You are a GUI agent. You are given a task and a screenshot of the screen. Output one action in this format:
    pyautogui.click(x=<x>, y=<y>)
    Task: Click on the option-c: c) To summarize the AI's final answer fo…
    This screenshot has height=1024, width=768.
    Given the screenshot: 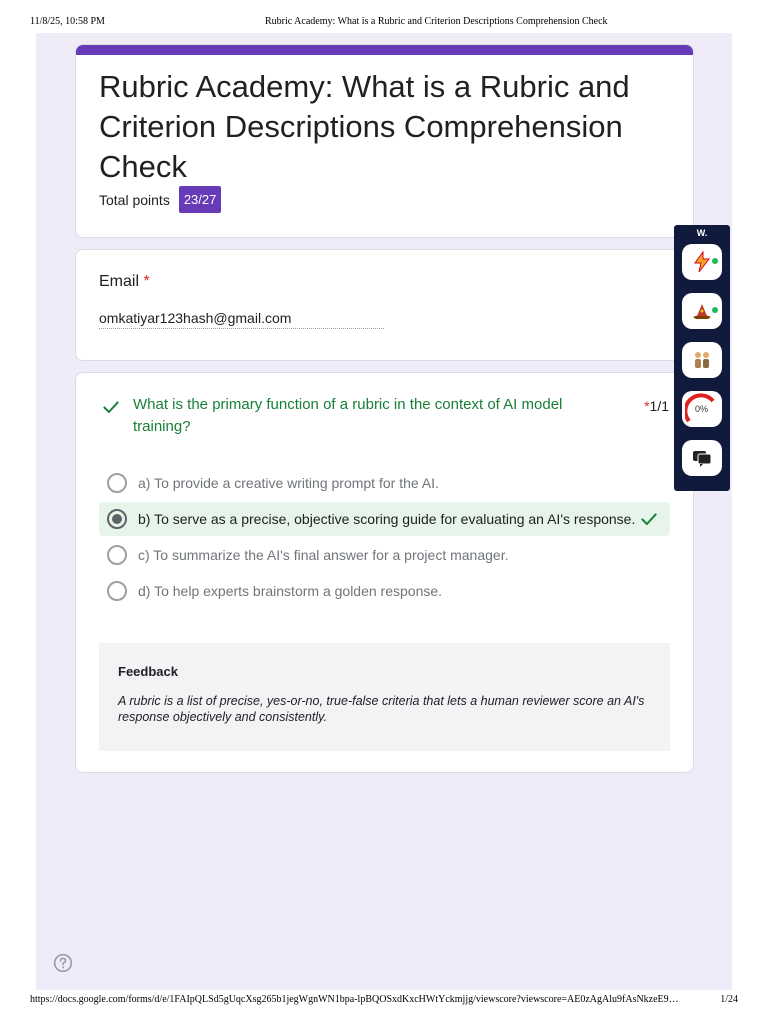 What is the action you would take?
    pyautogui.click(x=384, y=555)
    